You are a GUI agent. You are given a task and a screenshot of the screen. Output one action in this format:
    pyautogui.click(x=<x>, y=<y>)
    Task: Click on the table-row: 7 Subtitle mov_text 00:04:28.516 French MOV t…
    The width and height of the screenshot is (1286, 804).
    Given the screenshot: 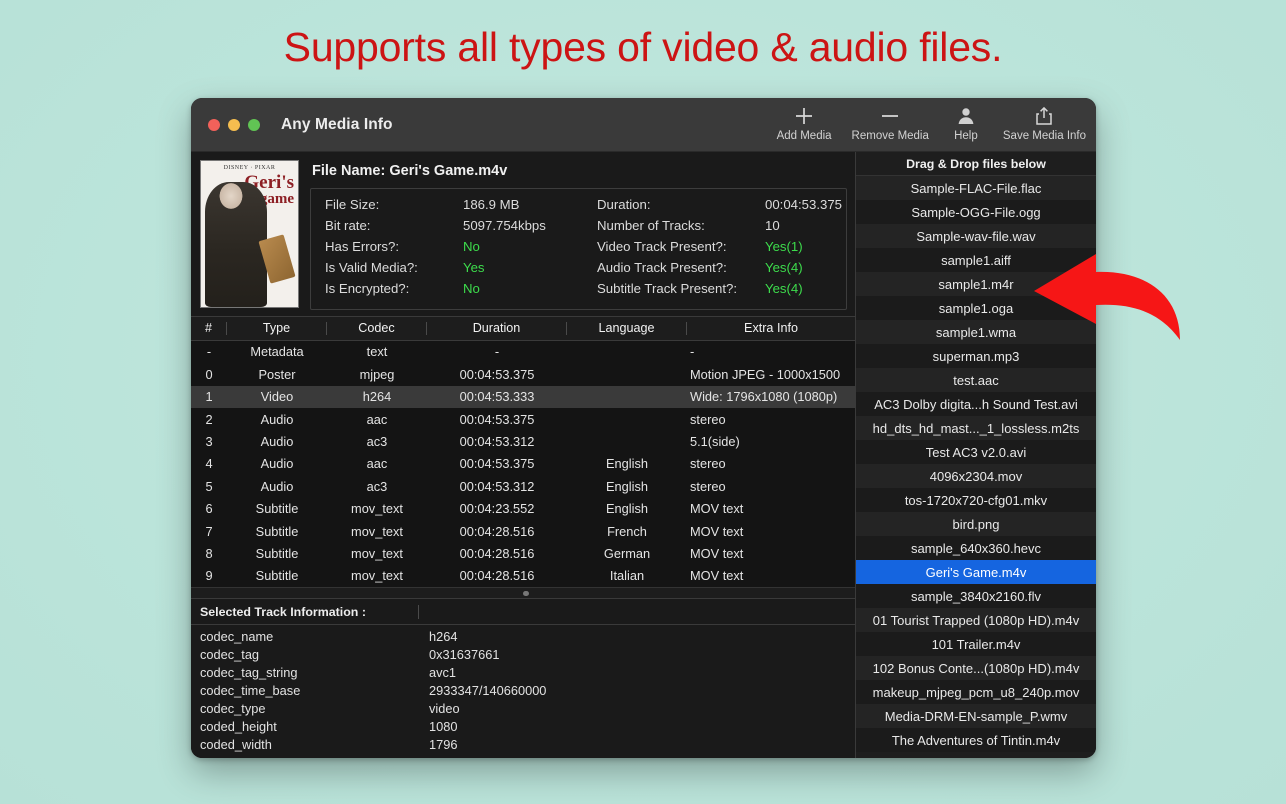 What is the action you would take?
    pyautogui.click(x=523, y=531)
    